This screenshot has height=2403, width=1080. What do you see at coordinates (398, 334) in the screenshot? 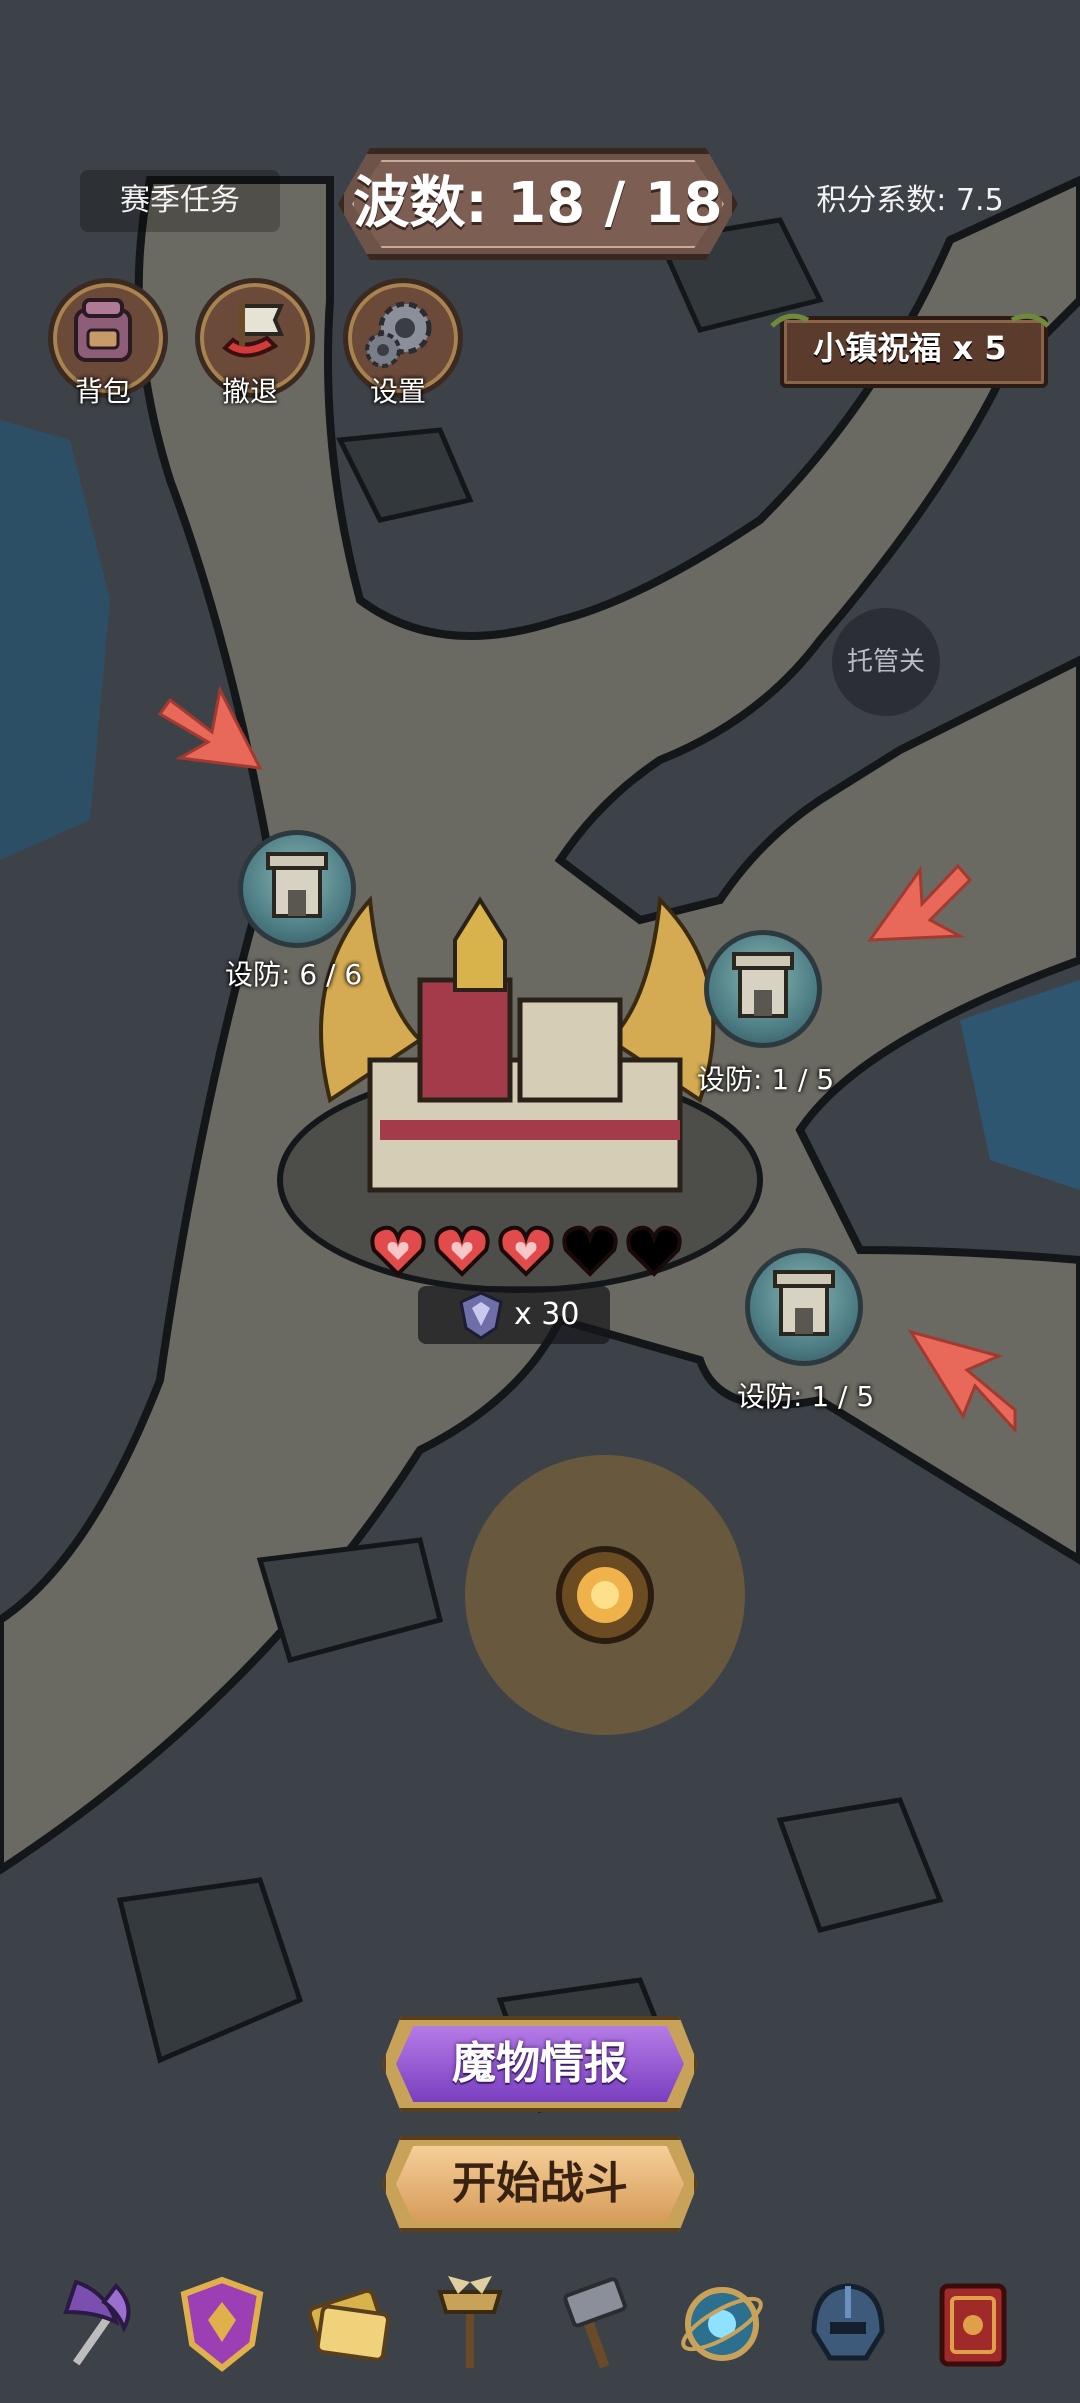
I see `gear-icon` at bounding box center [398, 334].